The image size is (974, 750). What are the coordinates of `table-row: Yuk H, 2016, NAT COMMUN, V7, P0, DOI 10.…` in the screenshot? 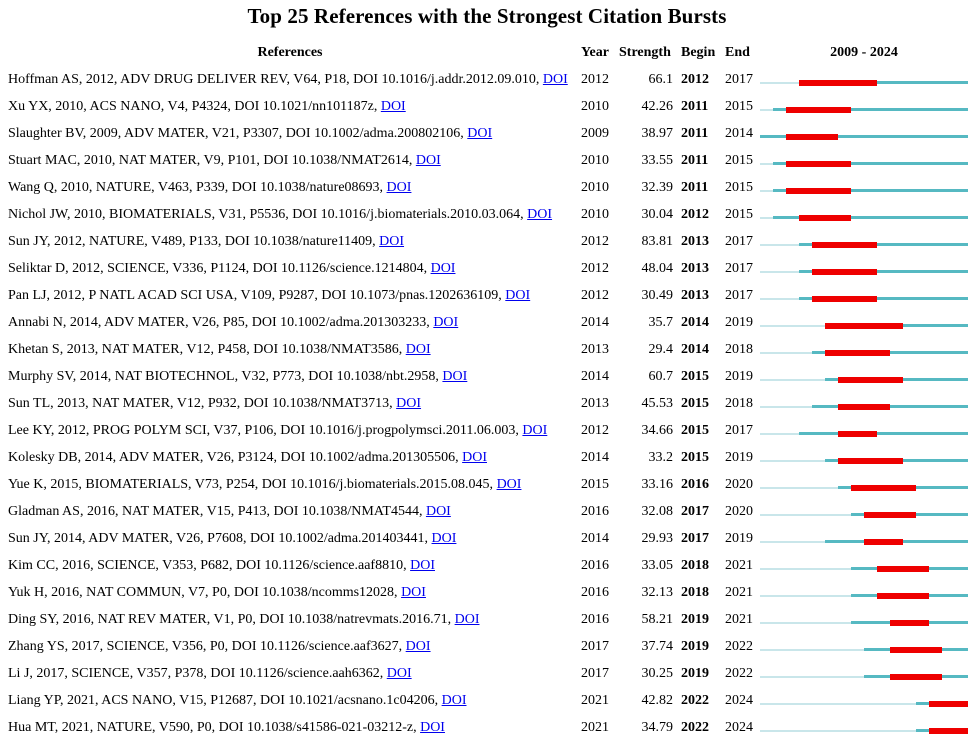 It's located at (487, 598).